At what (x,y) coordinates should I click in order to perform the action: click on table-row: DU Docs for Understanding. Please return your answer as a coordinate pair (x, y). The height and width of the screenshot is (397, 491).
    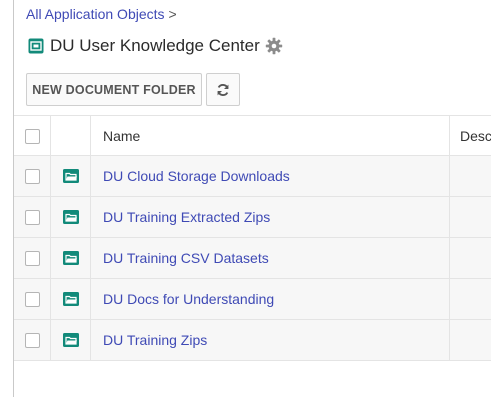
    Looking at the image, I should click on (252, 299).